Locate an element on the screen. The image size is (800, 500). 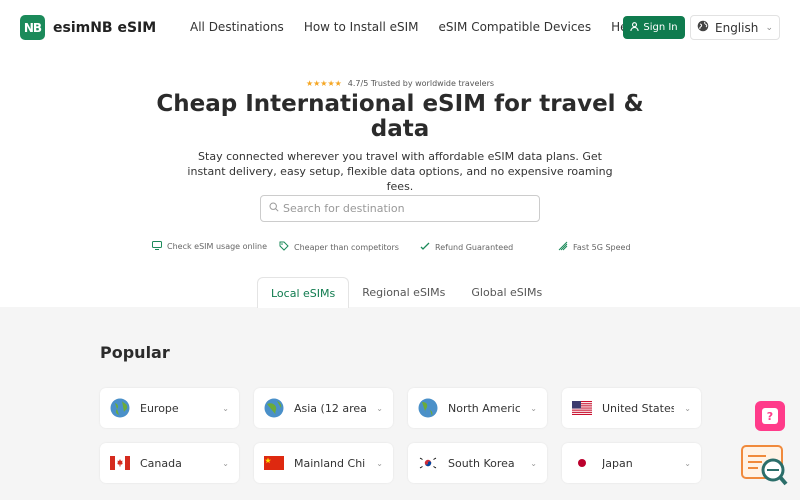
search-icon is located at coordinates (274, 208).